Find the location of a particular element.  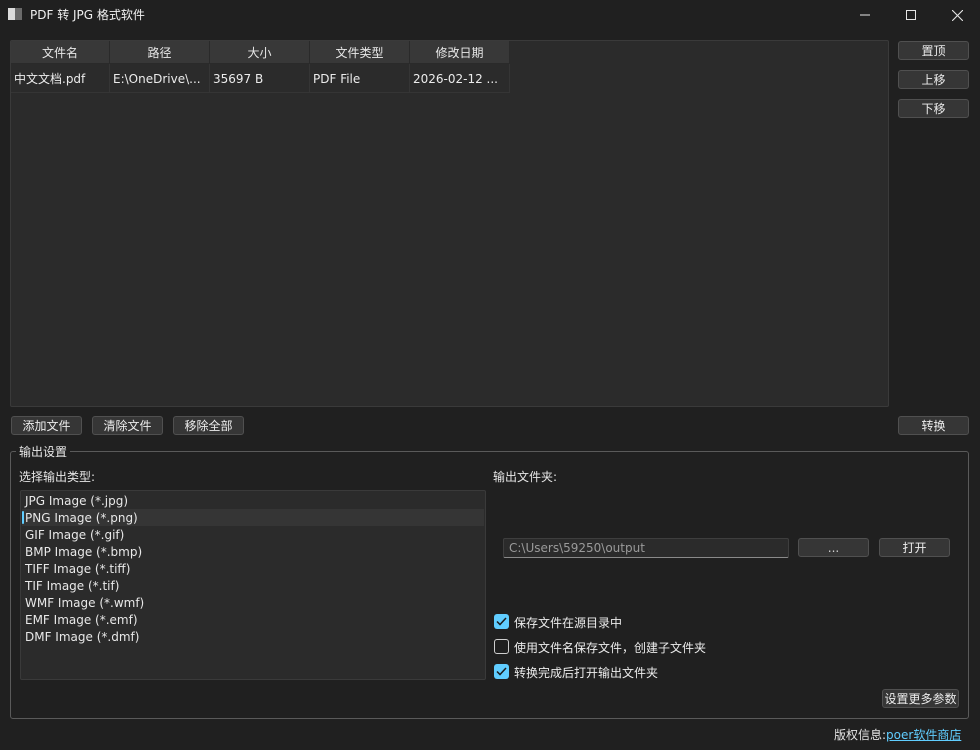

create-subfolder-checkbox is located at coordinates (501, 646).